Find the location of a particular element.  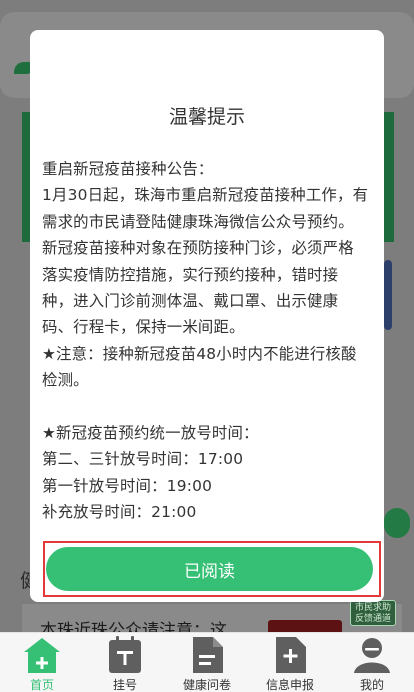

tab-registration: 挂号 is located at coordinates (125, 662).